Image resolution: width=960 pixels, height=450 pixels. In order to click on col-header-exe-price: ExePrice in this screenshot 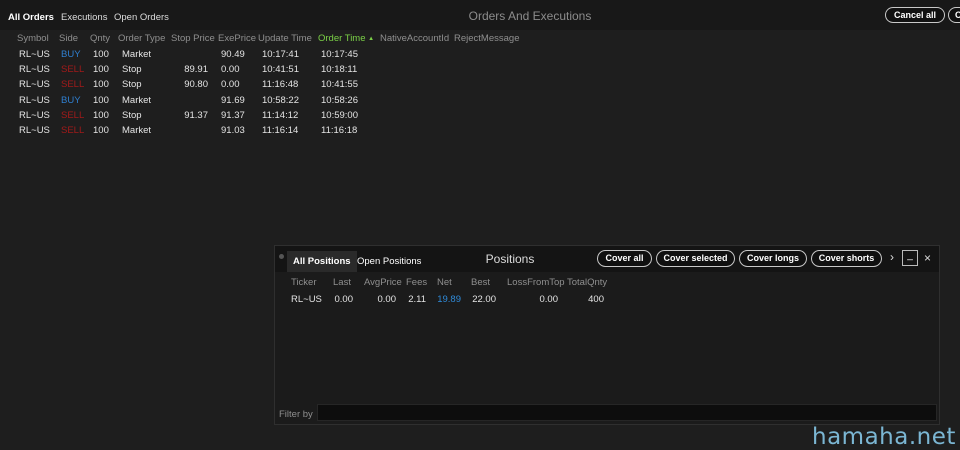, I will do `click(237, 38)`.